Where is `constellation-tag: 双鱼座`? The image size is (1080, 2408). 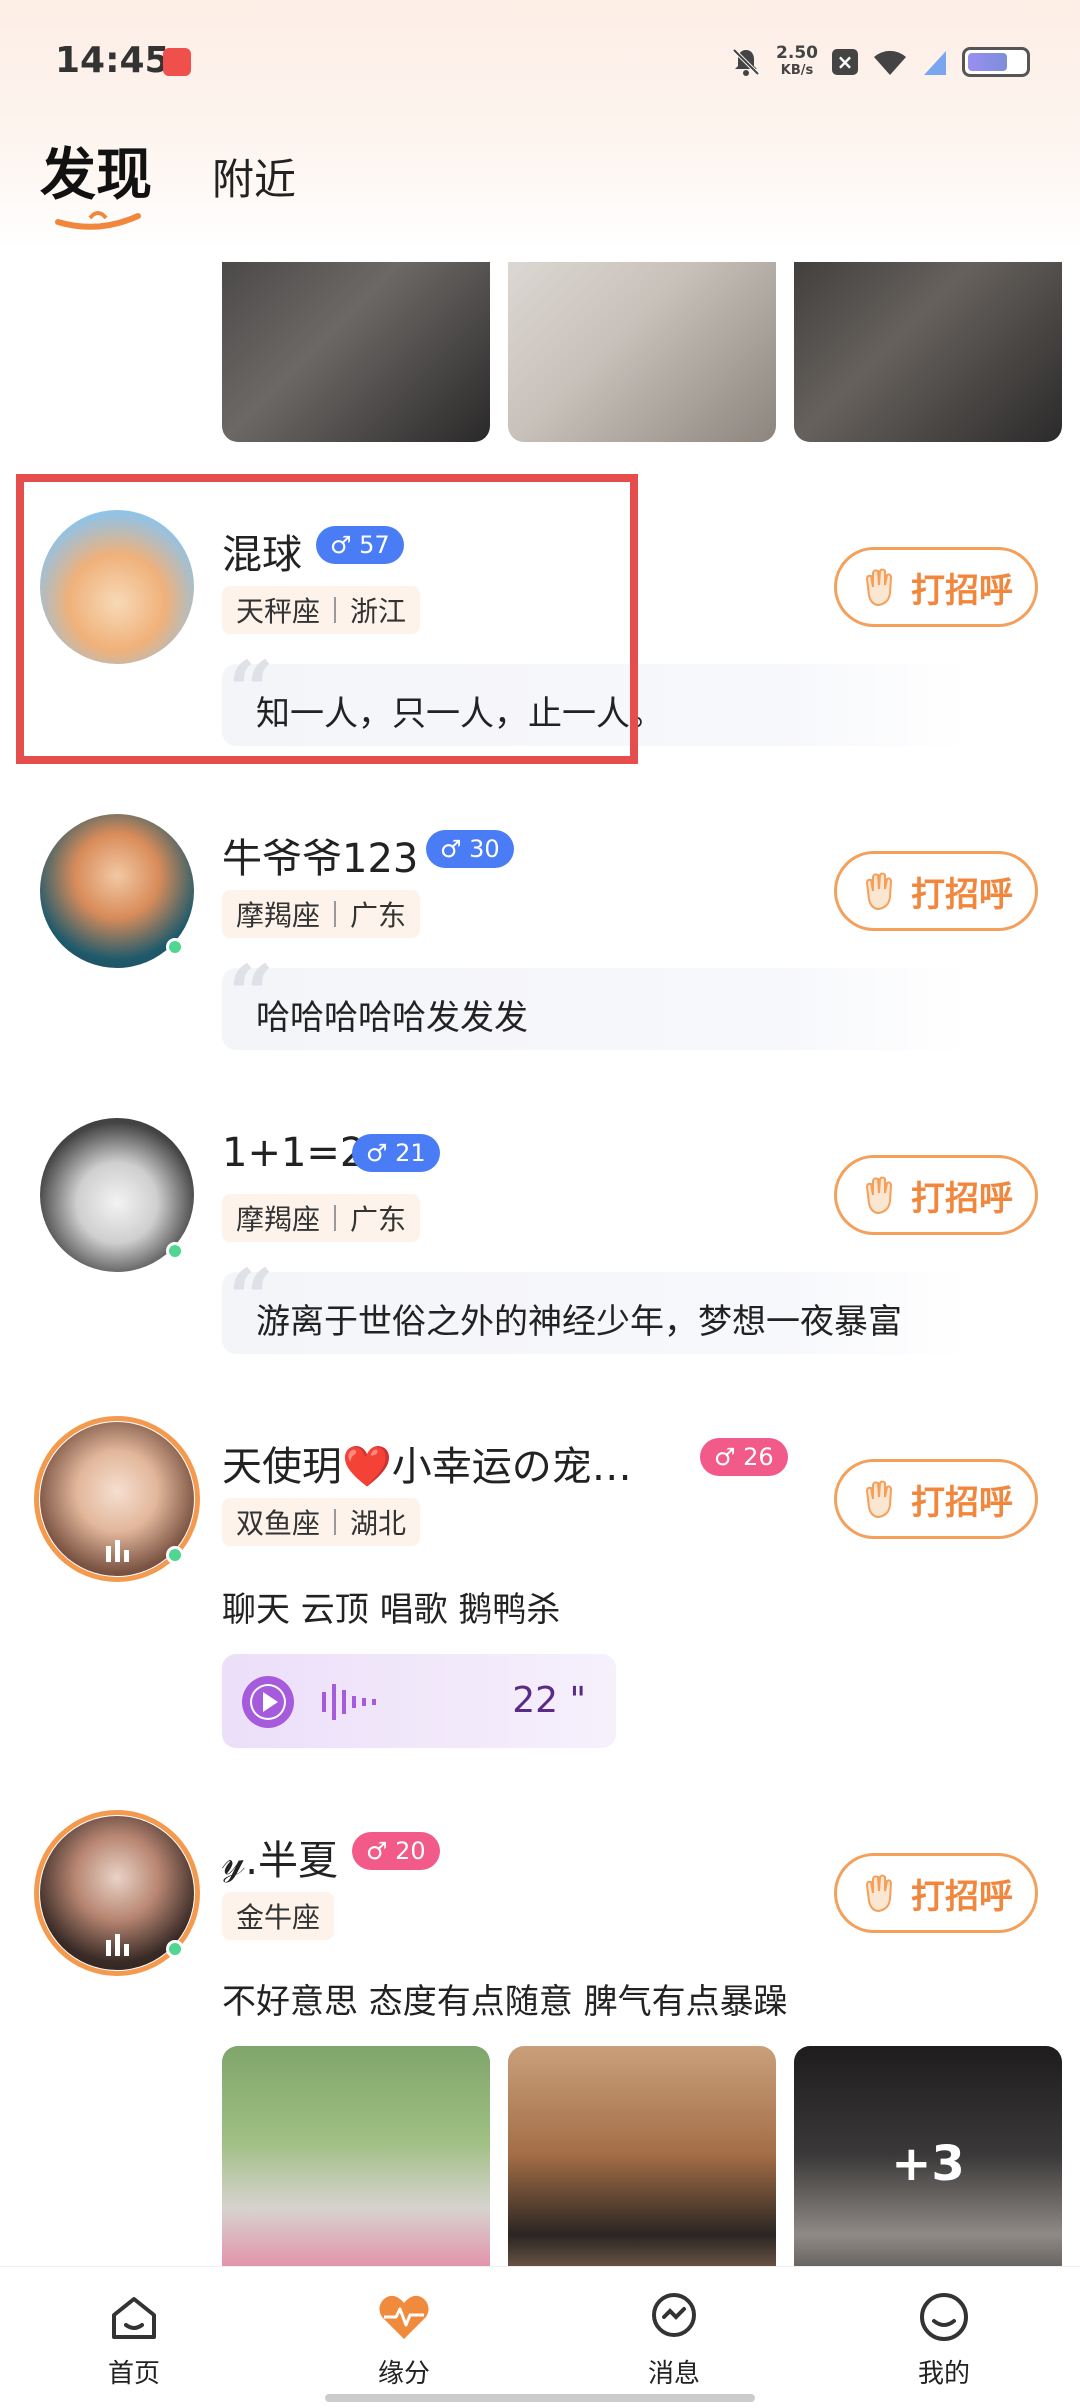 constellation-tag: 双鱼座 is located at coordinates (278, 1523).